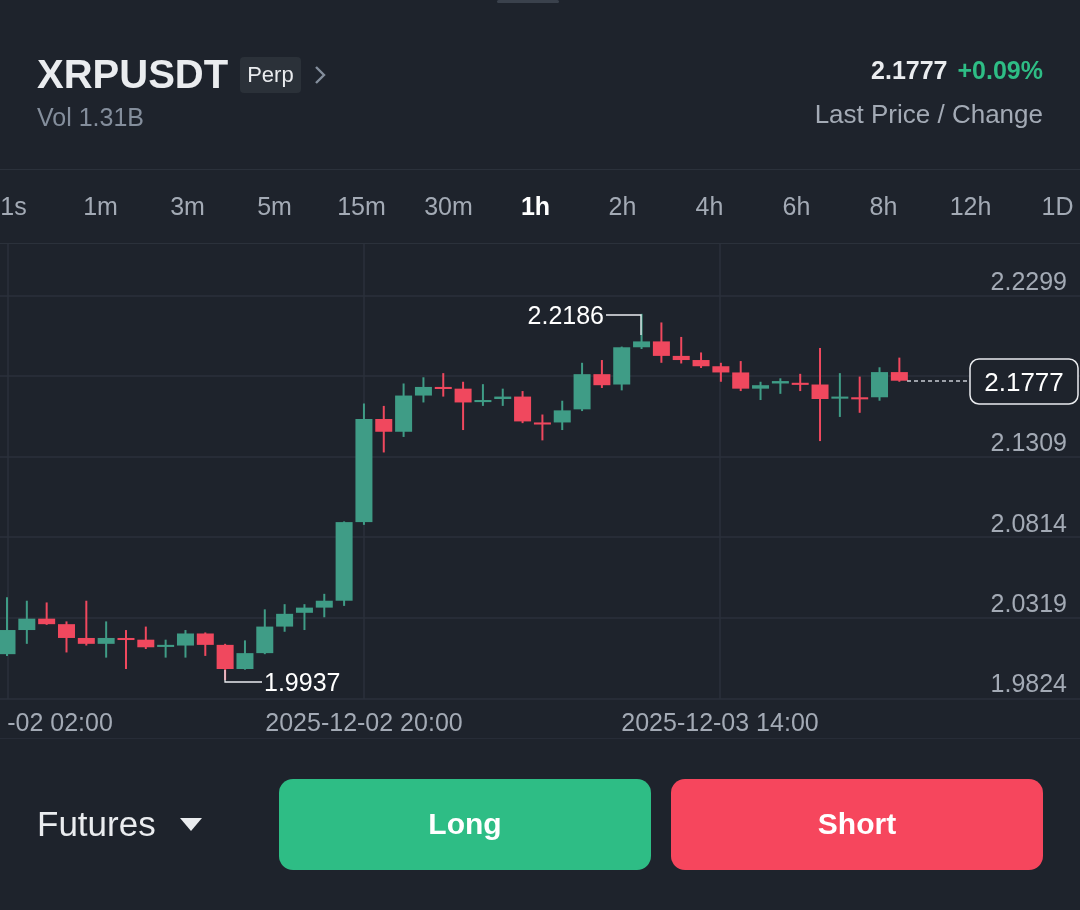 The width and height of the screenshot is (1080, 910). I want to click on interval-tab: 4h, so click(709, 206).